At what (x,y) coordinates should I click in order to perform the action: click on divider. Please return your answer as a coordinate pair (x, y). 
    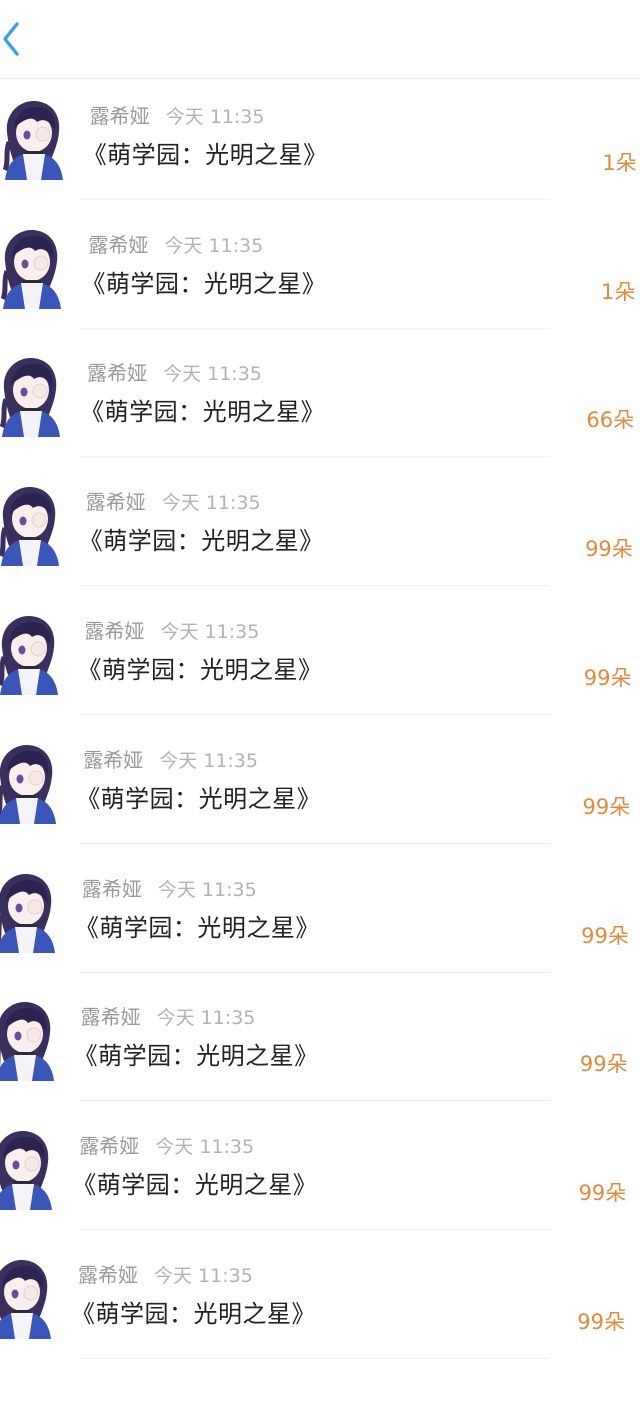
    Looking at the image, I should click on (315, 1358).